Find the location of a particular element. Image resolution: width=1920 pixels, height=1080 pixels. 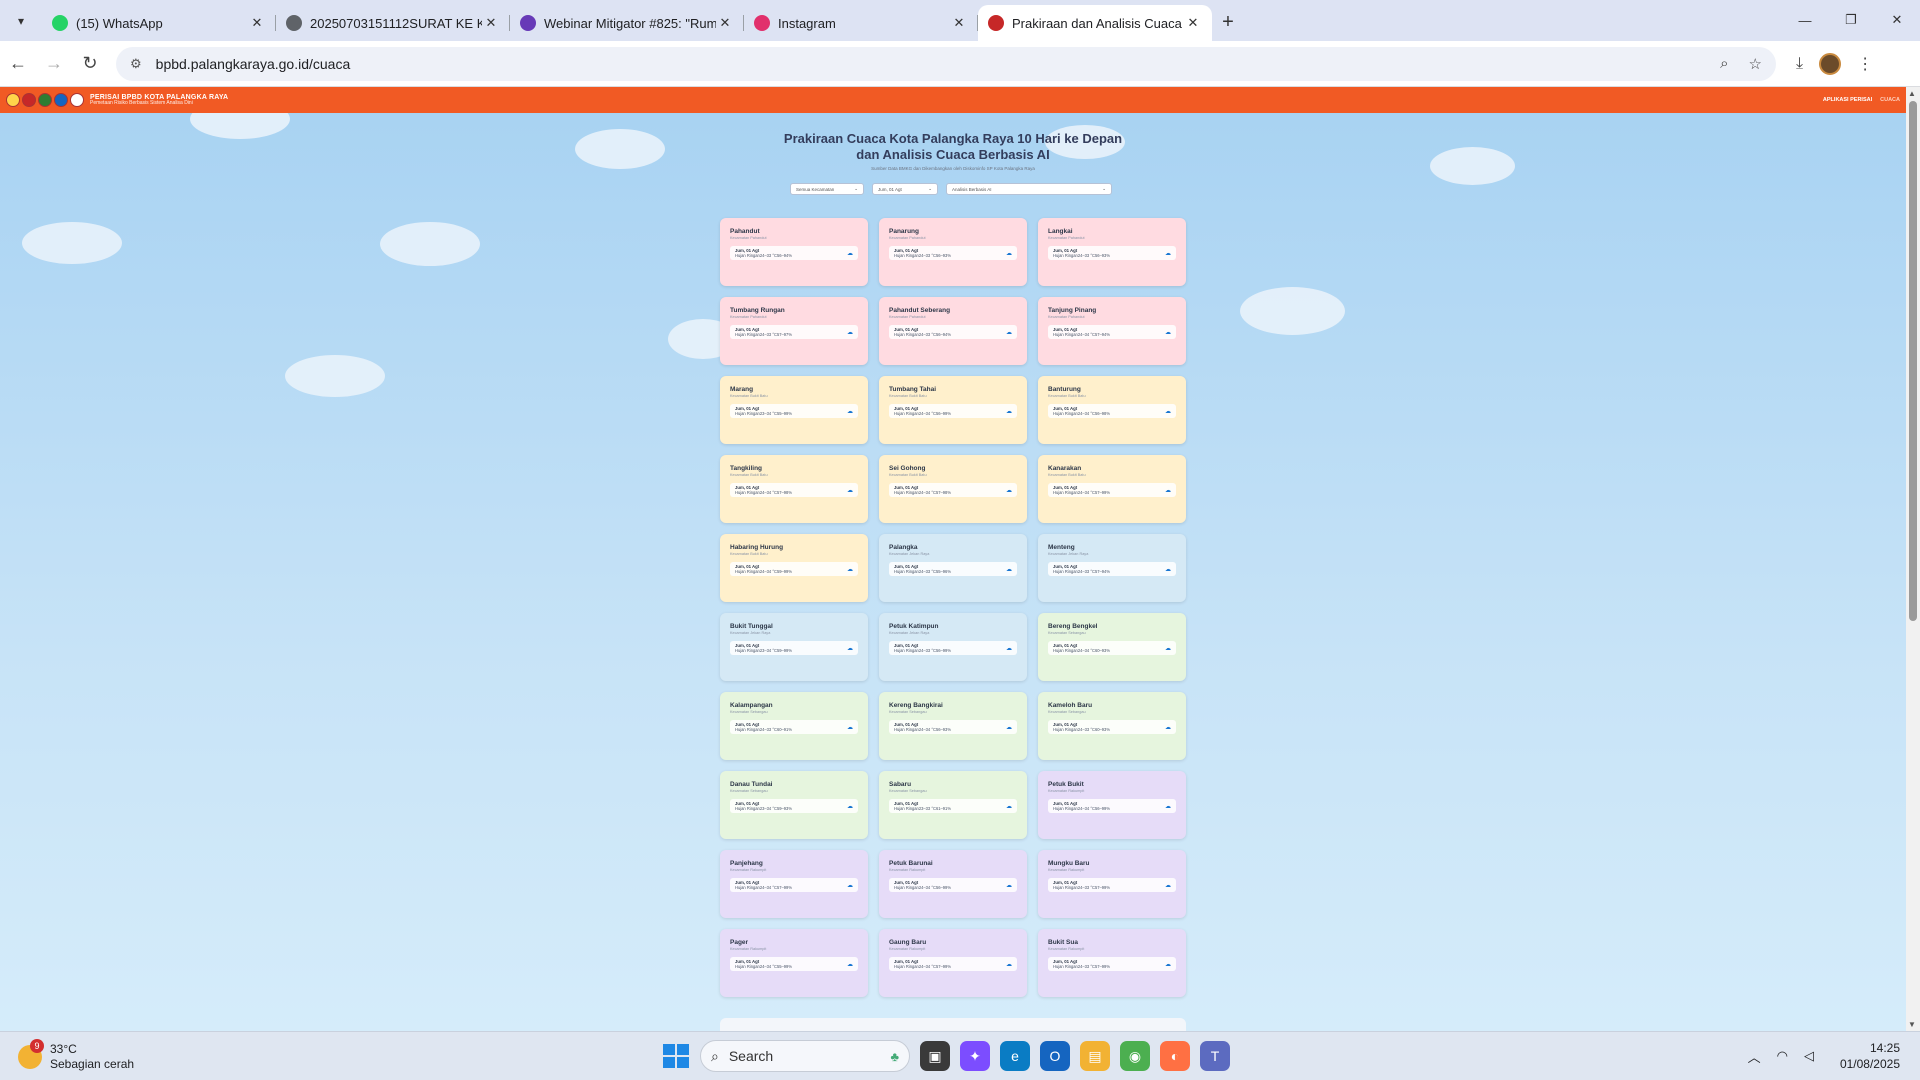

browser-tab: (15) WhatsApp ✕ is located at coordinates (159, 23).